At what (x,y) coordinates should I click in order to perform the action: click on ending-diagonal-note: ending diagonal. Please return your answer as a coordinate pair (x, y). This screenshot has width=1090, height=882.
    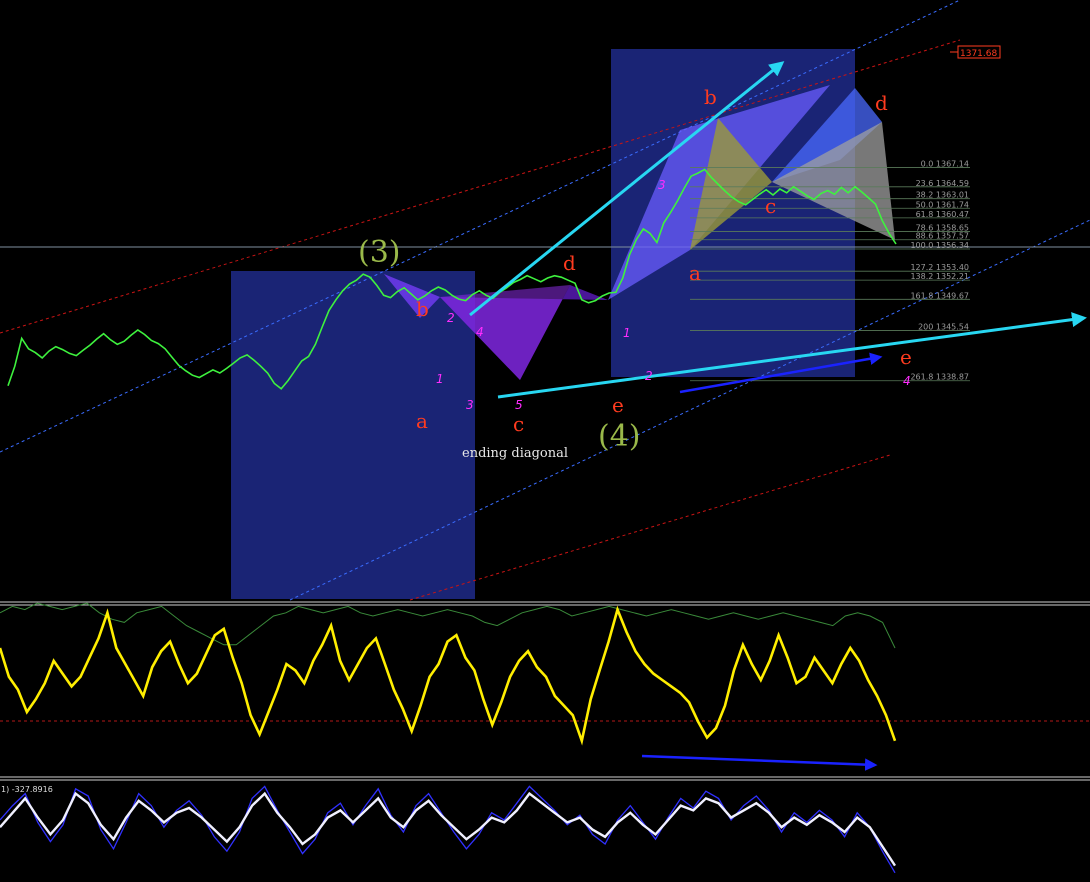
    Looking at the image, I should click on (515, 453).